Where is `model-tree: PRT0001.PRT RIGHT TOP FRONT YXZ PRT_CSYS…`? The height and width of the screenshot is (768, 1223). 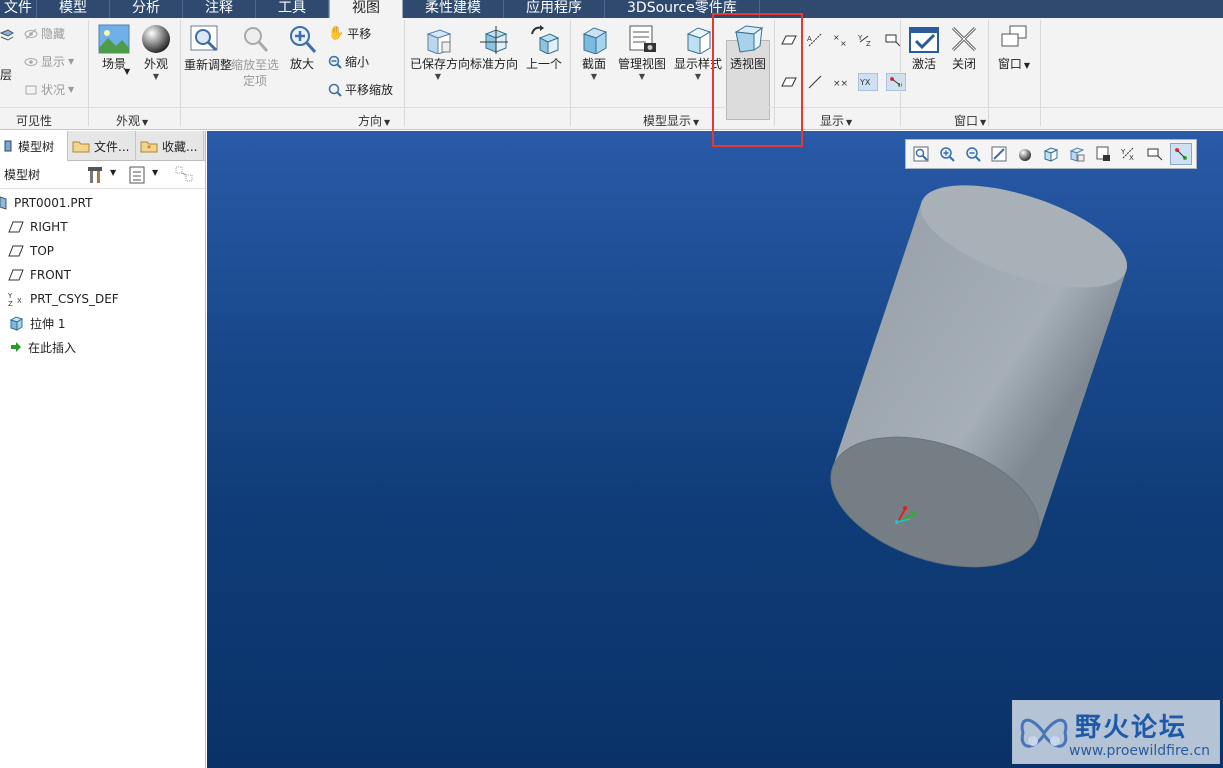 model-tree: PRT0001.PRT RIGHT TOP FRONT YXZ PRT_CSYS… is located at coordinates (102, 274).